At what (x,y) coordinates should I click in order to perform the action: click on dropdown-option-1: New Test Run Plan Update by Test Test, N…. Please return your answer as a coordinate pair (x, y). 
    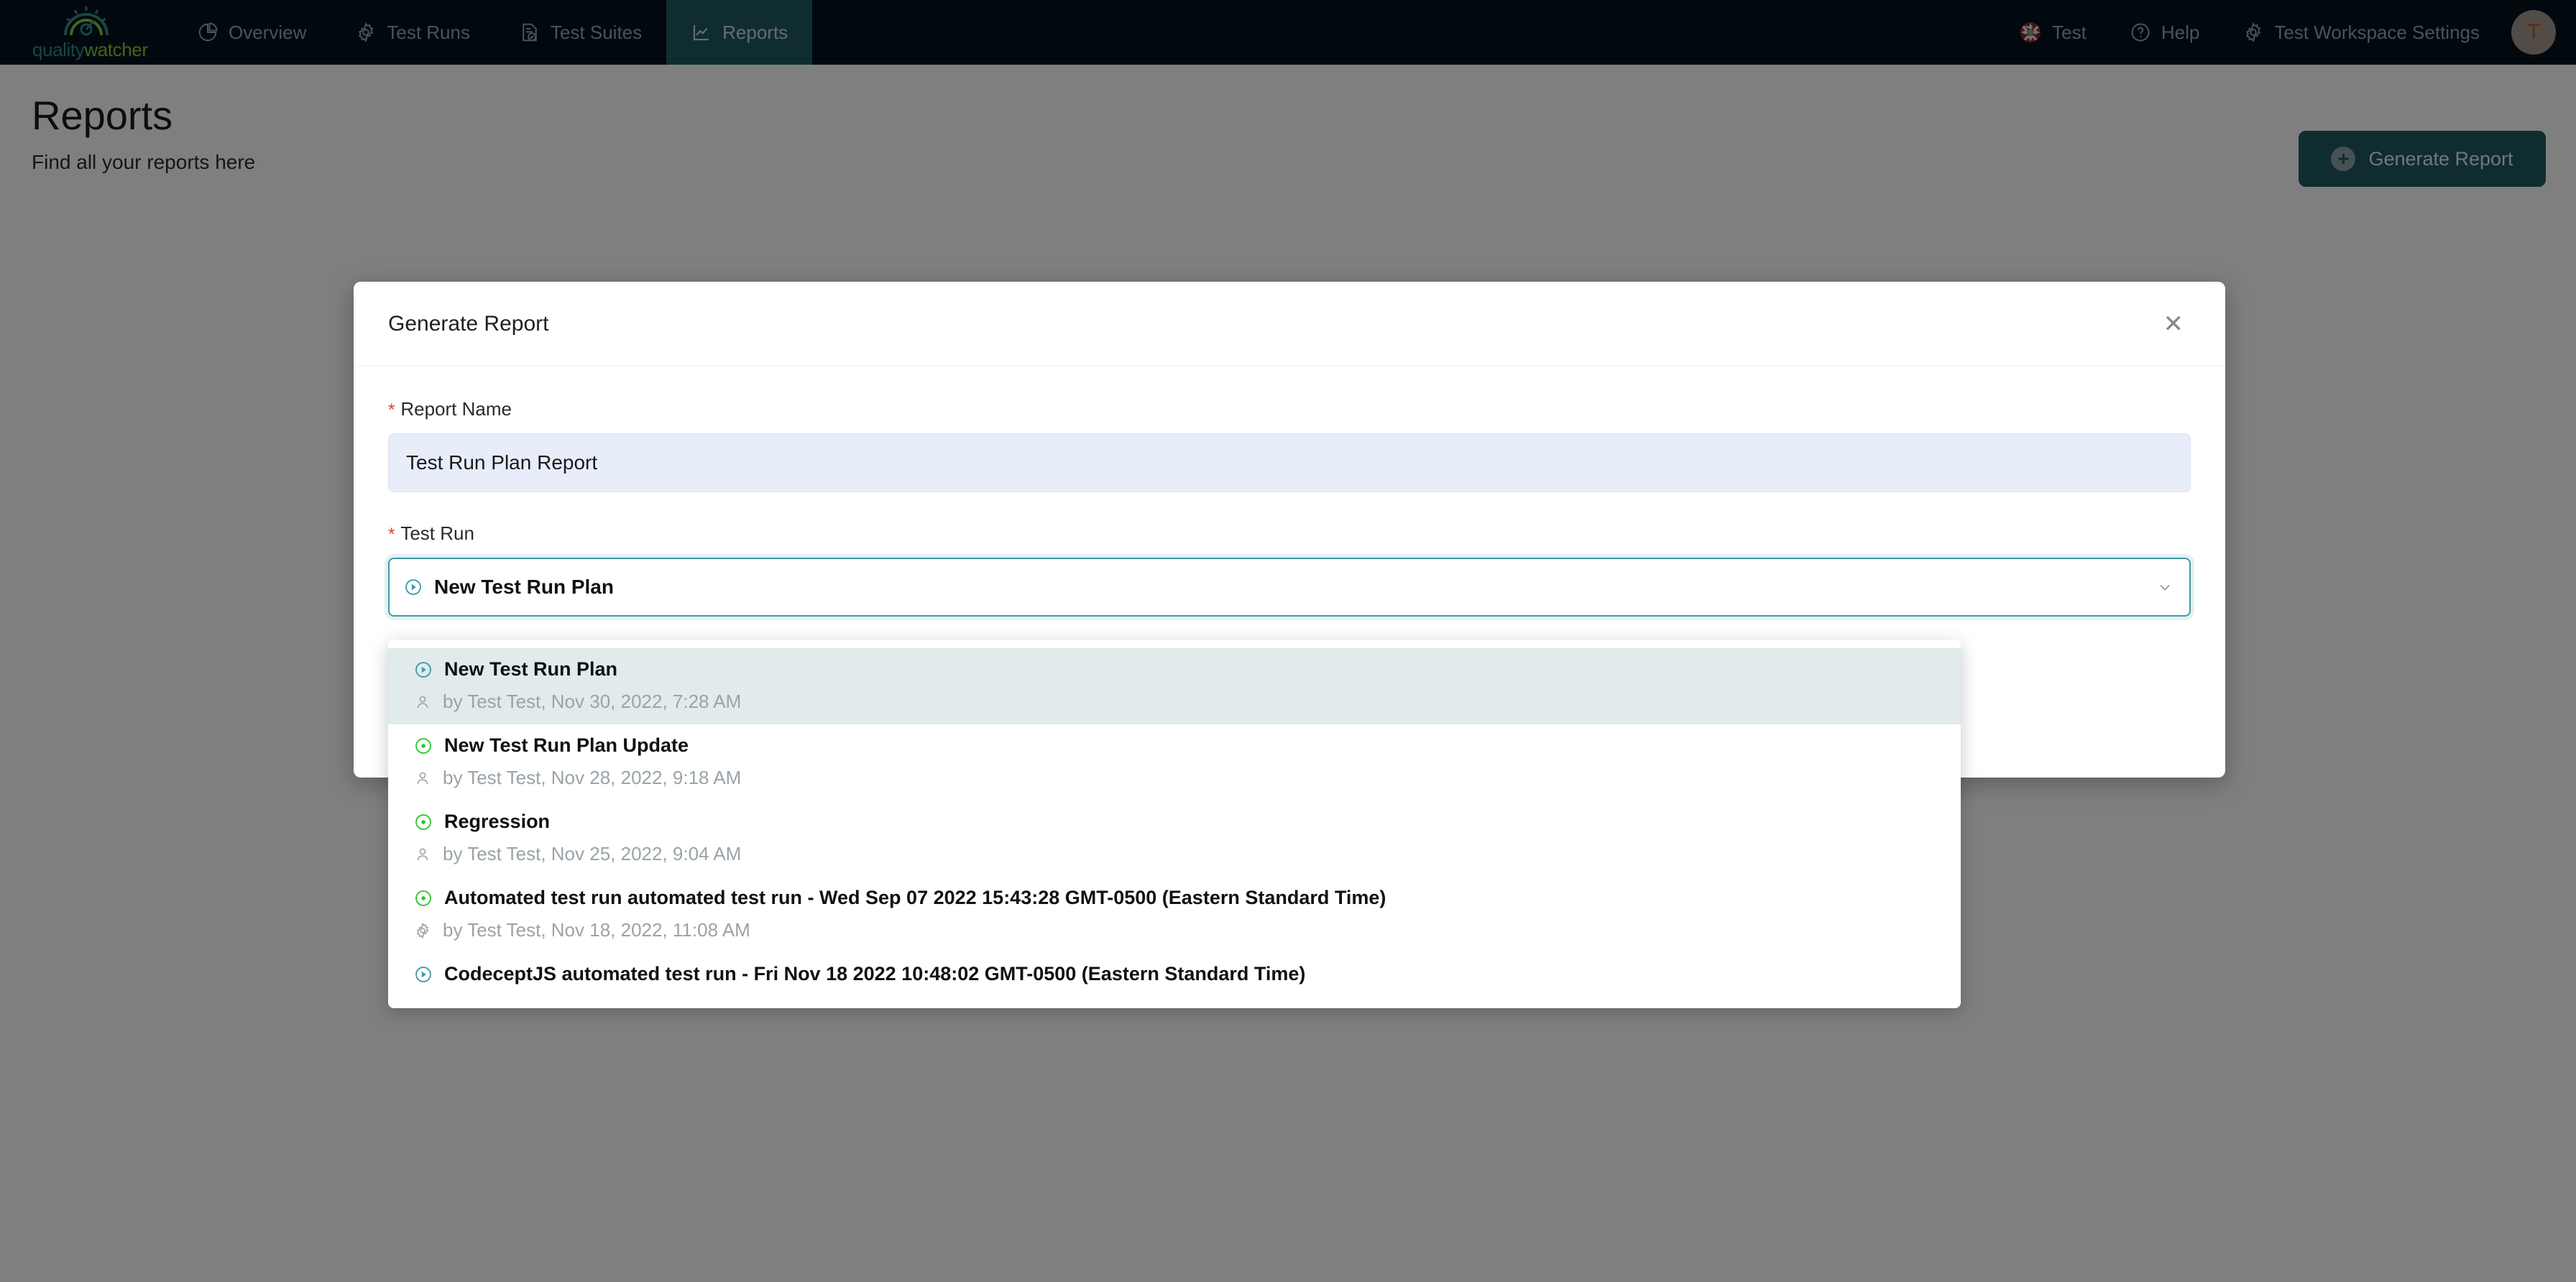
    Looking at the image, I should click on (1174, 763).